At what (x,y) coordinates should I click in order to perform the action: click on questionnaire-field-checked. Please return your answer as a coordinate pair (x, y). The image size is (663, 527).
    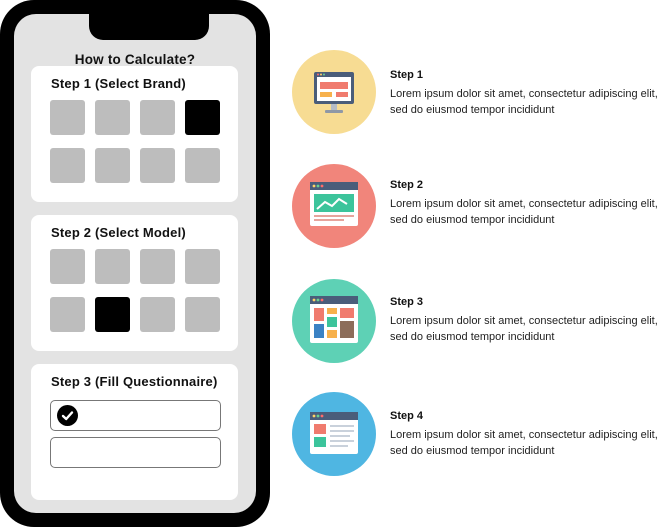
    Looking at the image, I should click on (135, 415).